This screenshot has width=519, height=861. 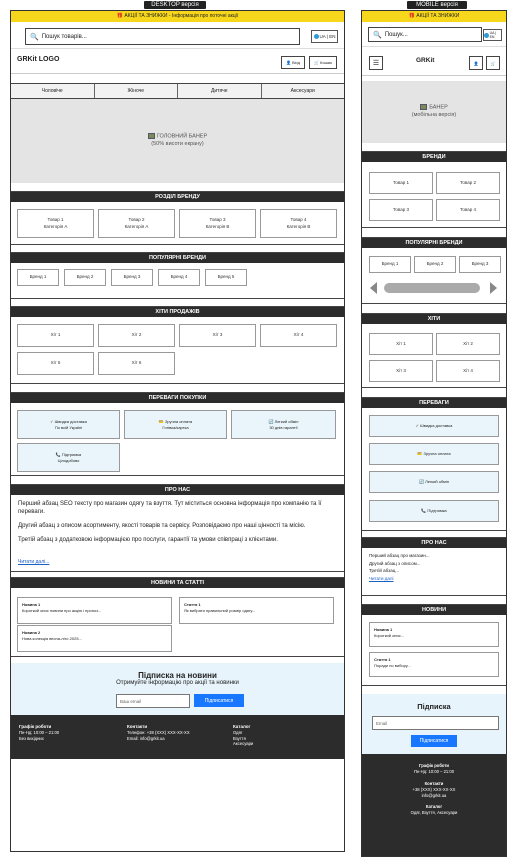 What do you see at coordinates (468, 183) in the screenshot?
I see `brand-card: Товар 2` at bounding box center [468, 183].